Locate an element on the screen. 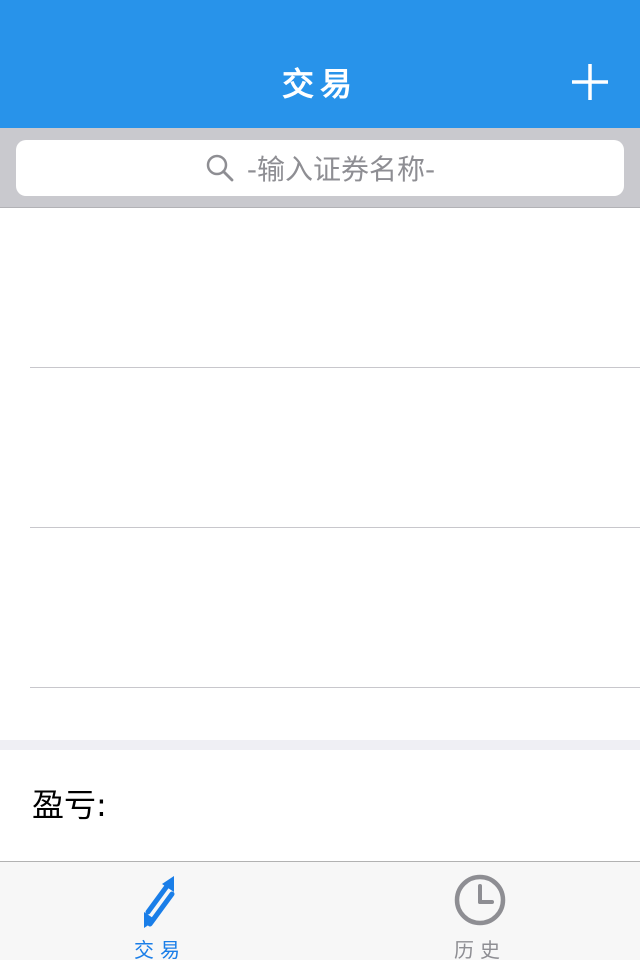 The height and width of the screenshot is (960, 640). search-placeholder: -输入证券名称- is located at coordinates (341, 169).